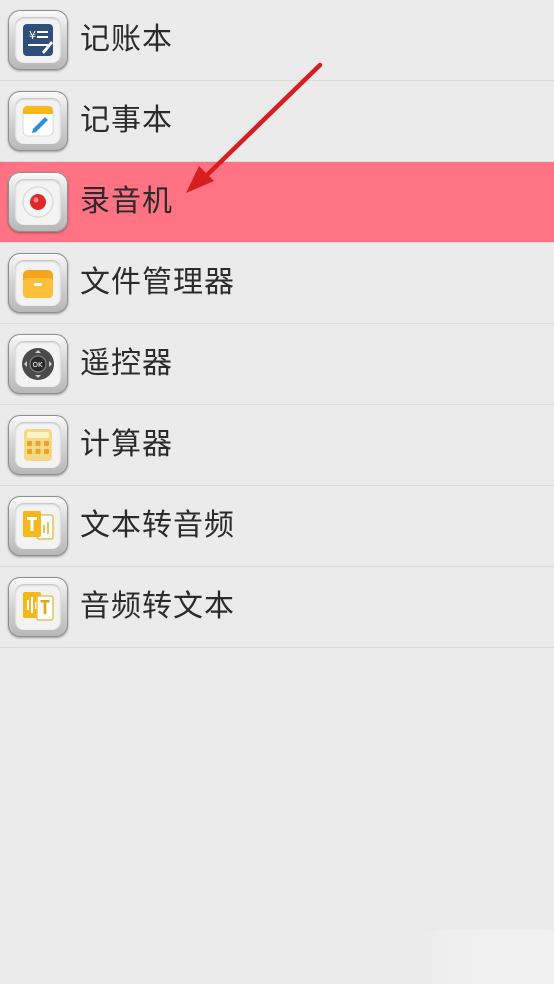  I want to click on notepad-icon, so click(38, 121).